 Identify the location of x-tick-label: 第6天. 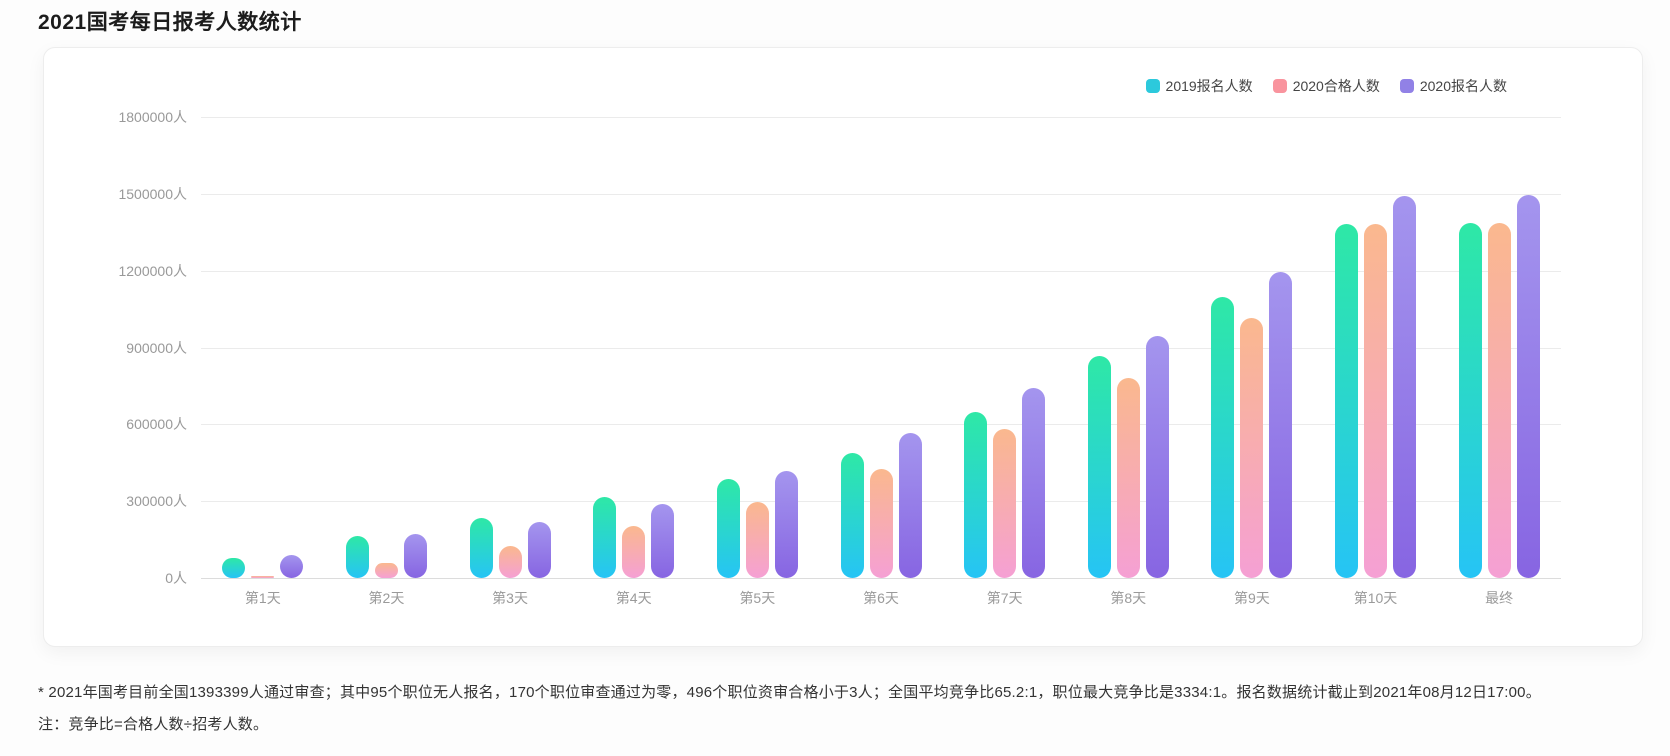
(881, 598).